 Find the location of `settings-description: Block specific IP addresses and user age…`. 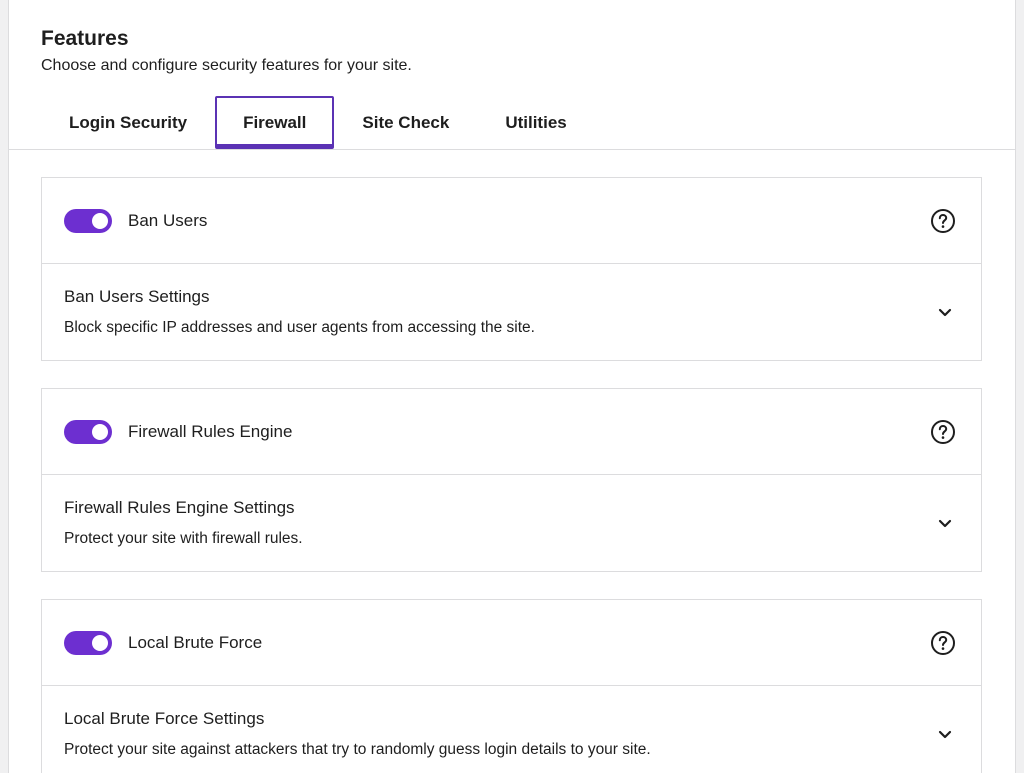

settings-description: Block specific IP addresses and user age… is located at coordinates (299, 327).